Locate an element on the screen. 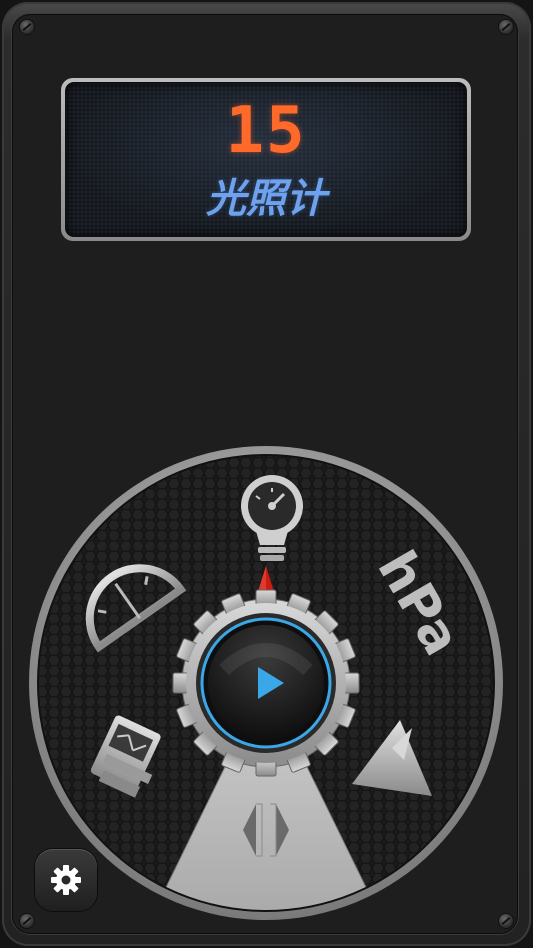 This screenshot has width=533, height=948. settings-button is located at coordinates (66, 880).